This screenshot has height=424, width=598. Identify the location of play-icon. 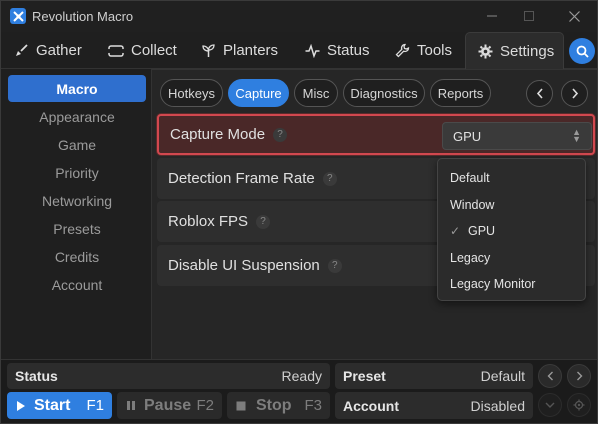
(21, 405).